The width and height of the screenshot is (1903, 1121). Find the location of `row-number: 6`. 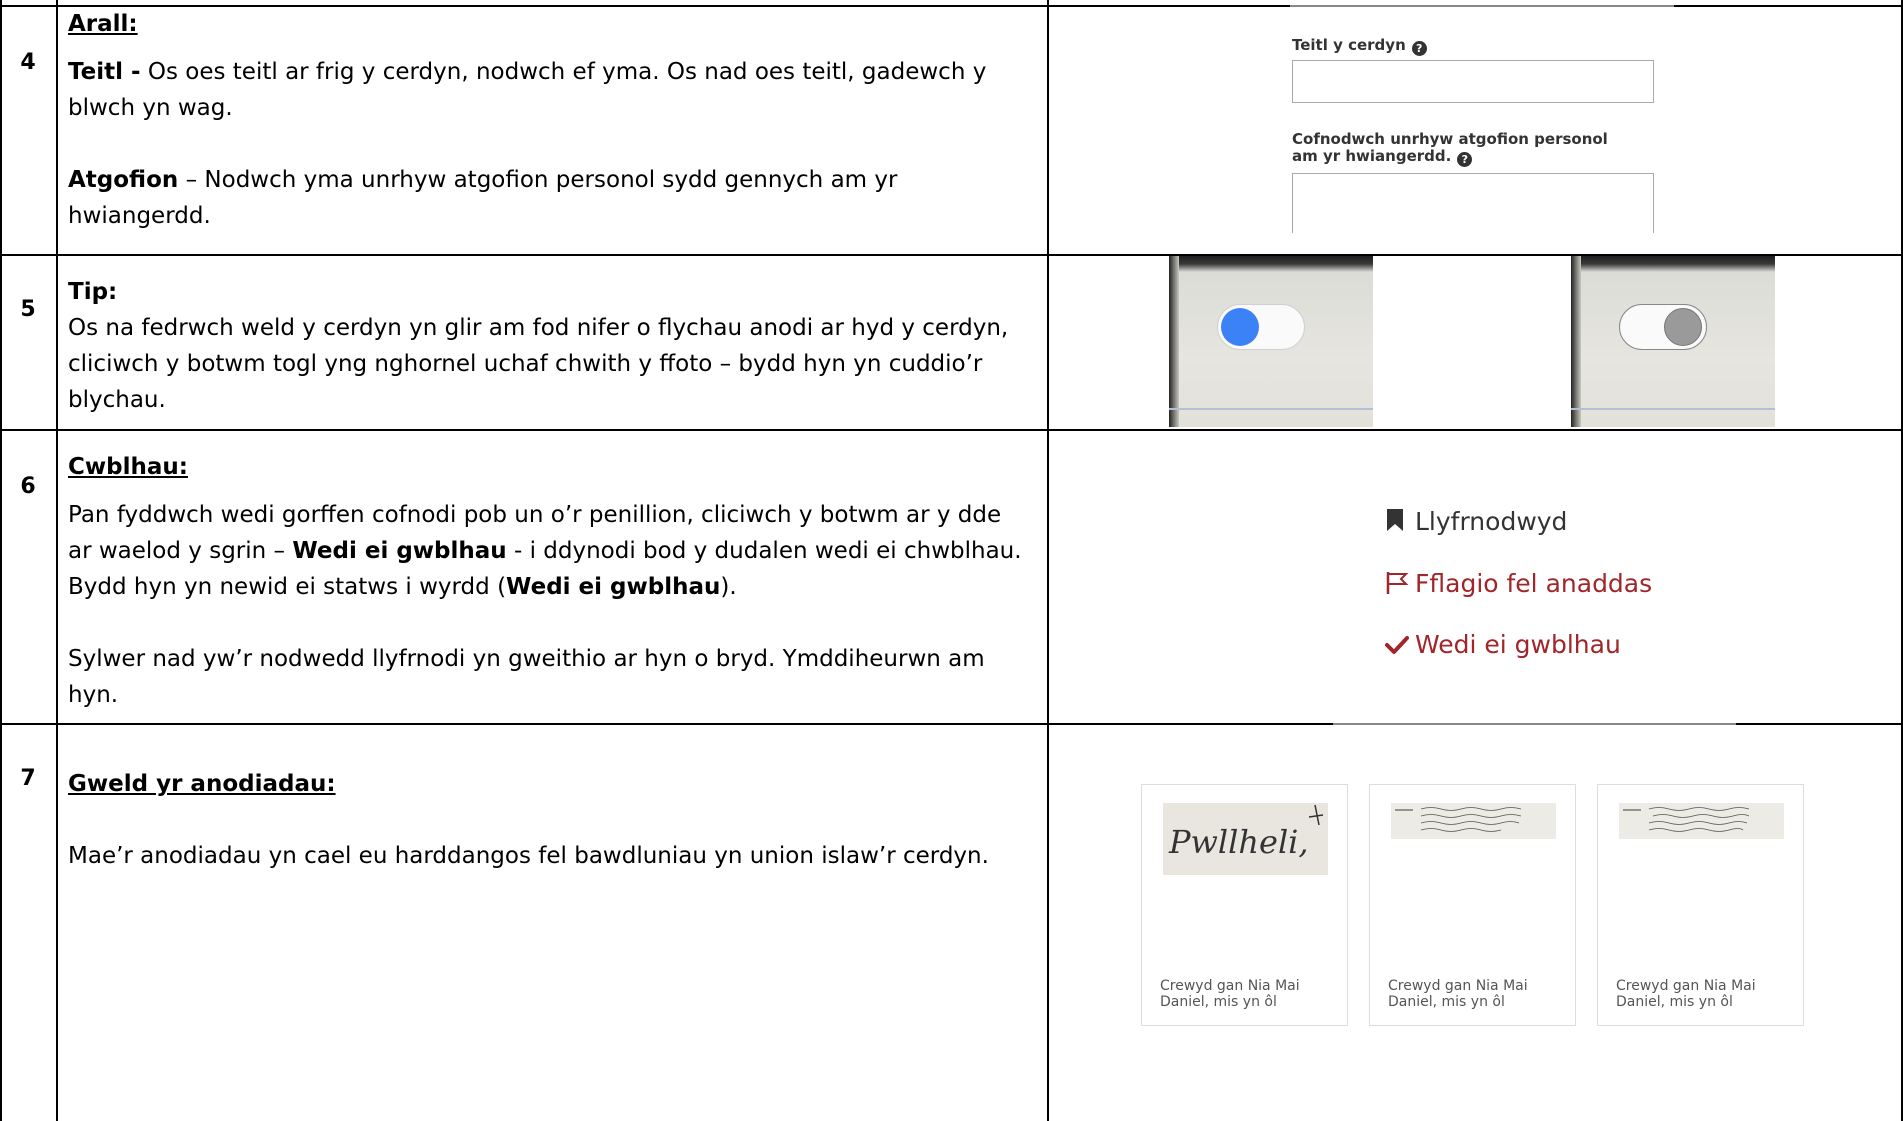

row-number: 6 is located at coordinates (28, 486).